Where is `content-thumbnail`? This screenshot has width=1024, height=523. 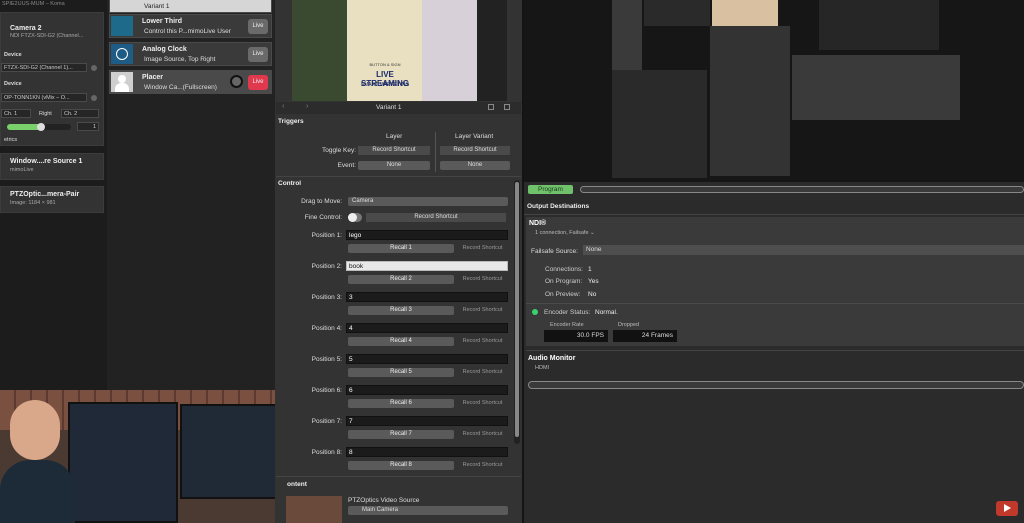
content-thumbnail is located at coordinates (314, 509).